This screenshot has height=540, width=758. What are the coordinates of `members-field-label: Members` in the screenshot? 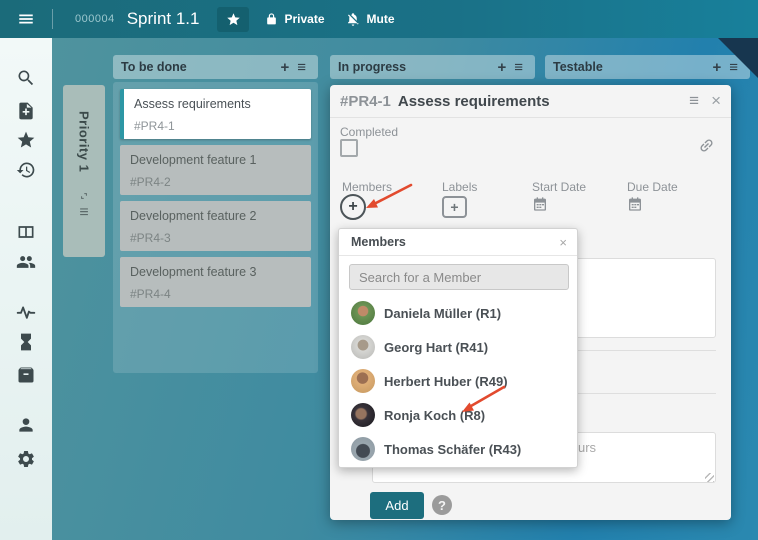 It's located at (367, 187).